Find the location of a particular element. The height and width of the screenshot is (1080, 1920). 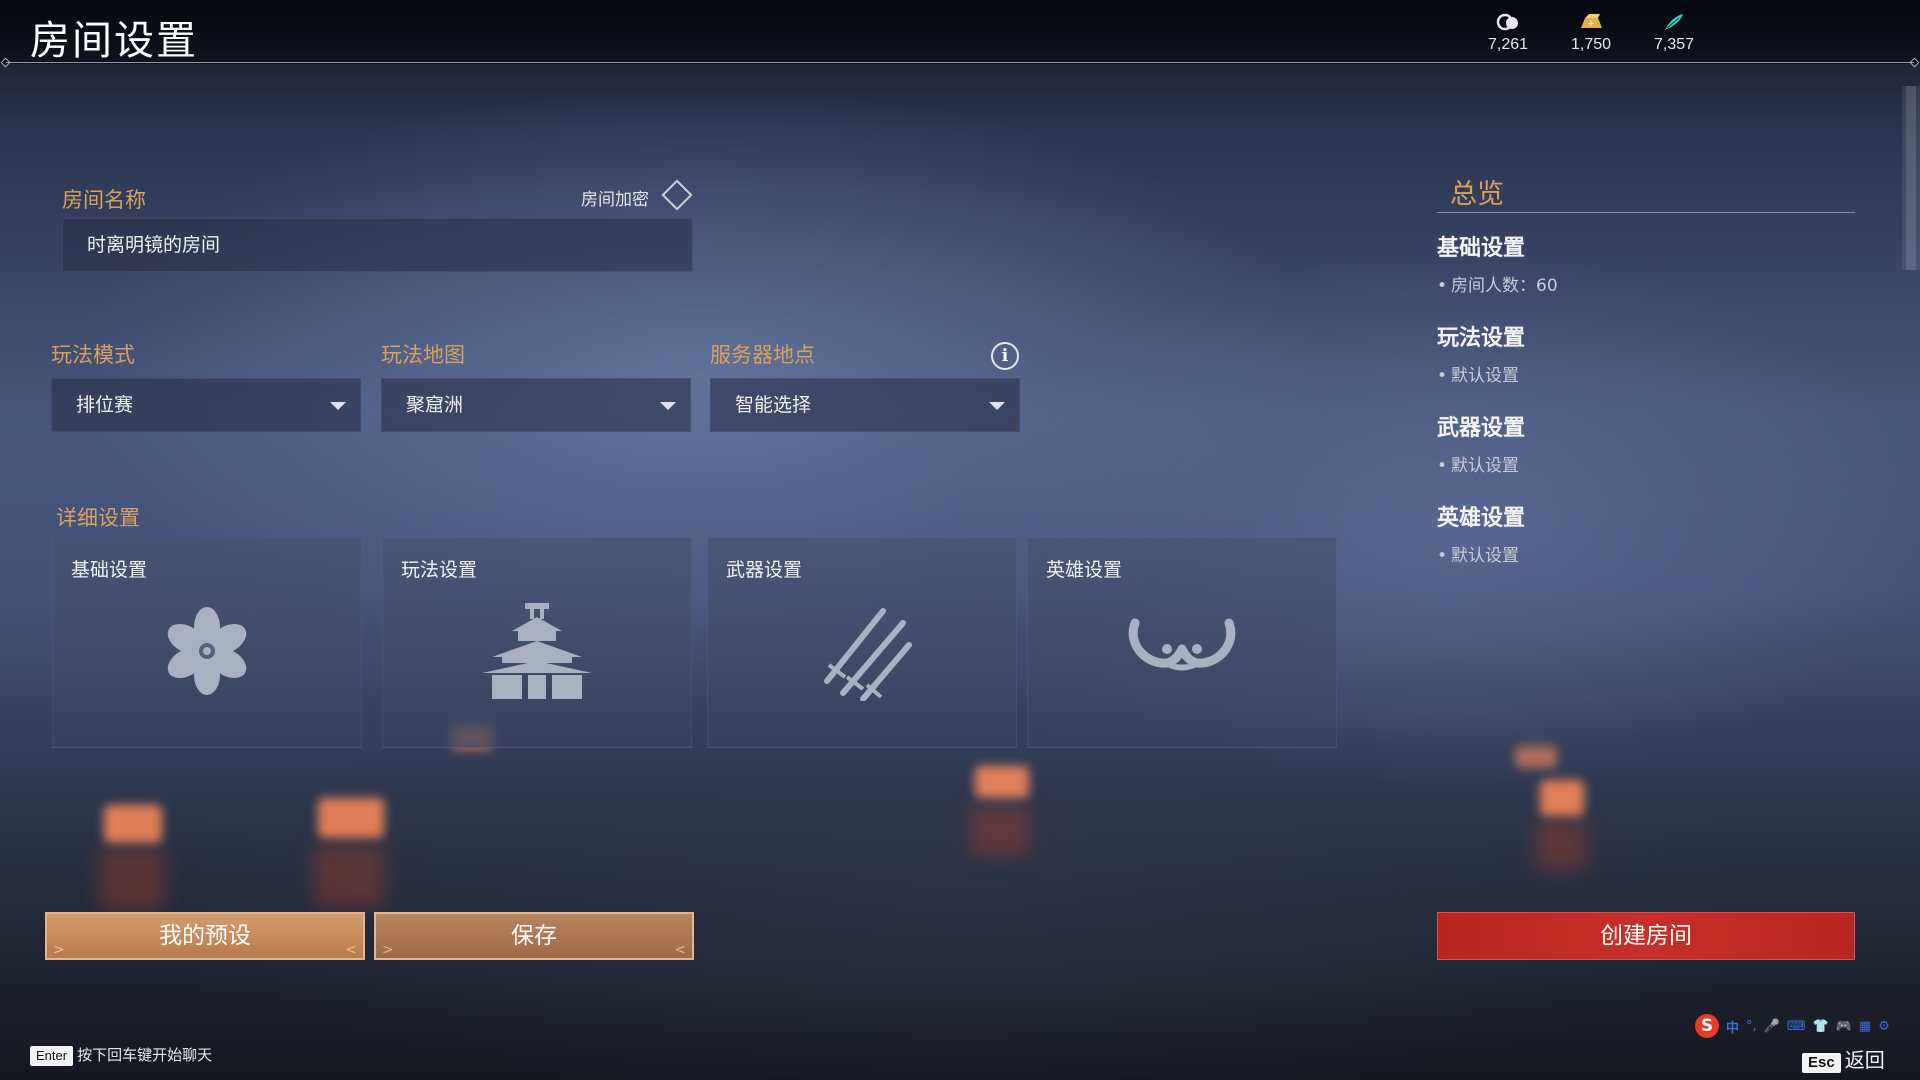

keyboard-icon: ⌨ is located at coordinates (1796, 1026).